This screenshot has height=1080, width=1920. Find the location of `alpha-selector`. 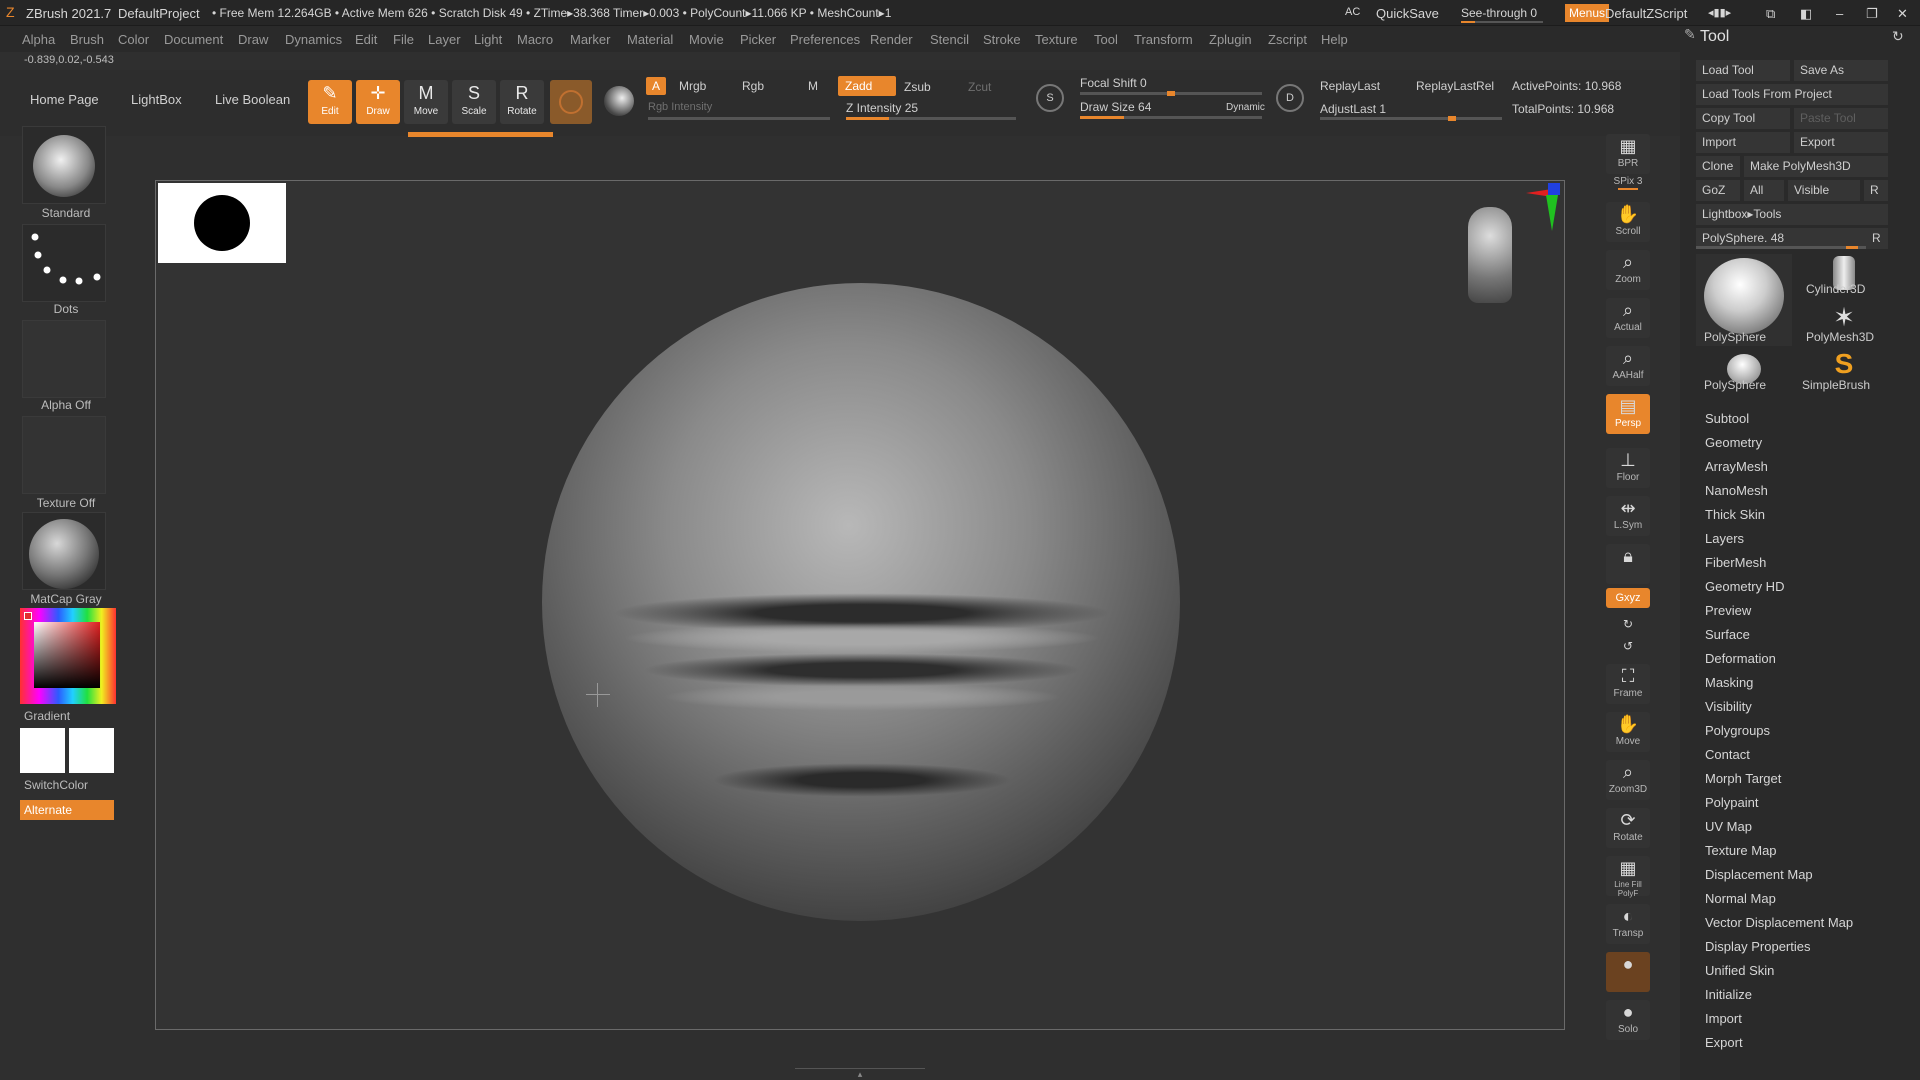

alpha-selector is located at coordinates (64, 359).